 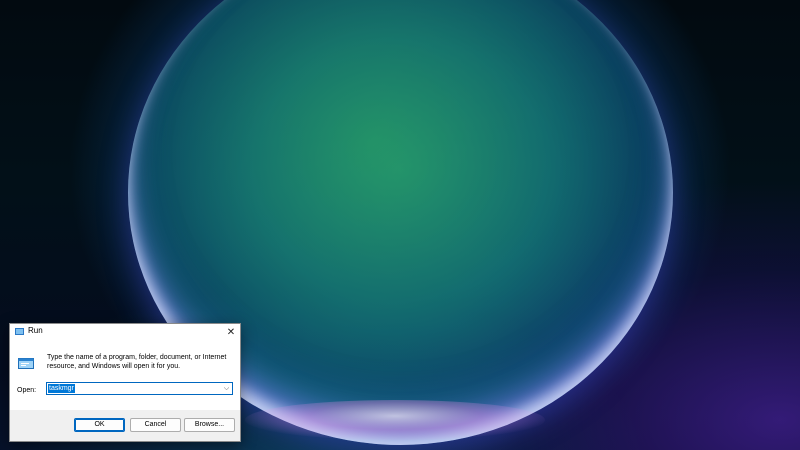 What do you see at coordinates (61, 388) in the screenshot?
I see `open-input: taskmgr` at bounding box center [61, 388].